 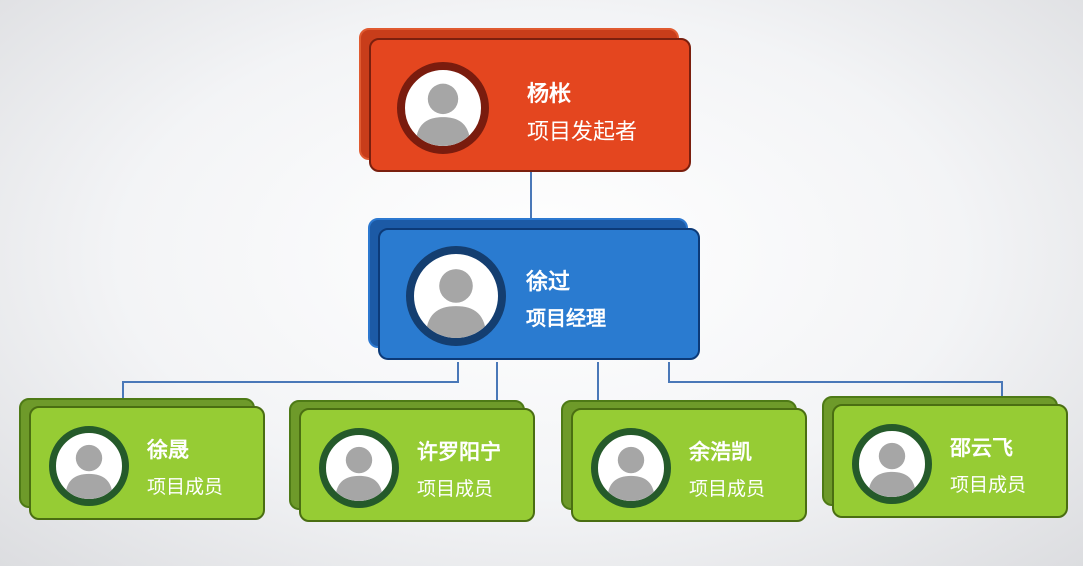 I want to click on member-name: 邵云飞, so click(x=981, y=448).